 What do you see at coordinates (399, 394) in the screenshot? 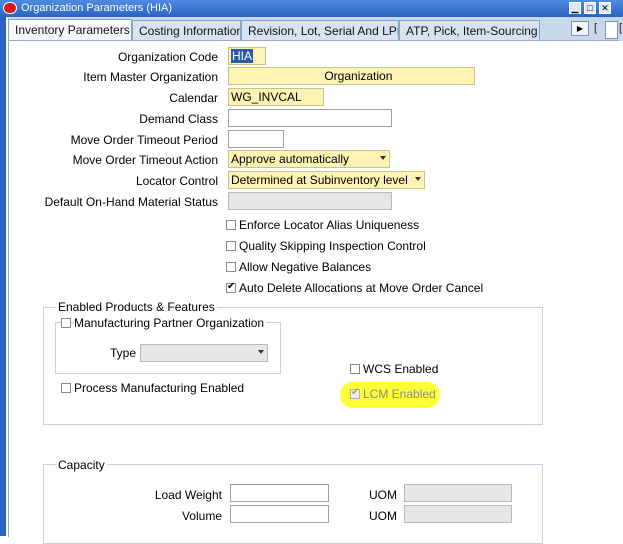
I see `lcm-label: LCM Enabled` at bounding box center [399, 394].